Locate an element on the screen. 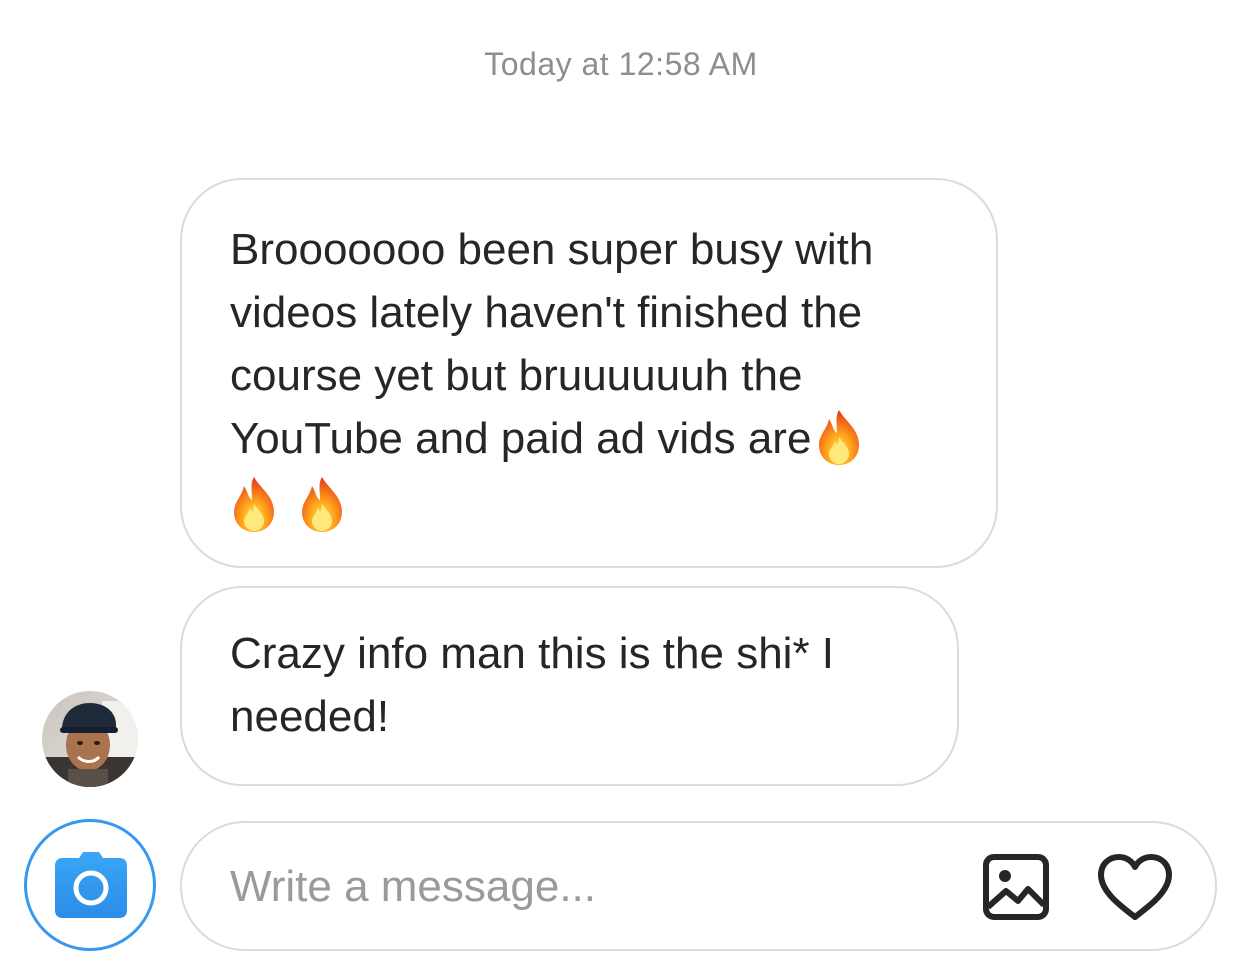 This screenshot has height=976, width=1242. image-icon is located at coordinates (1016, 887).